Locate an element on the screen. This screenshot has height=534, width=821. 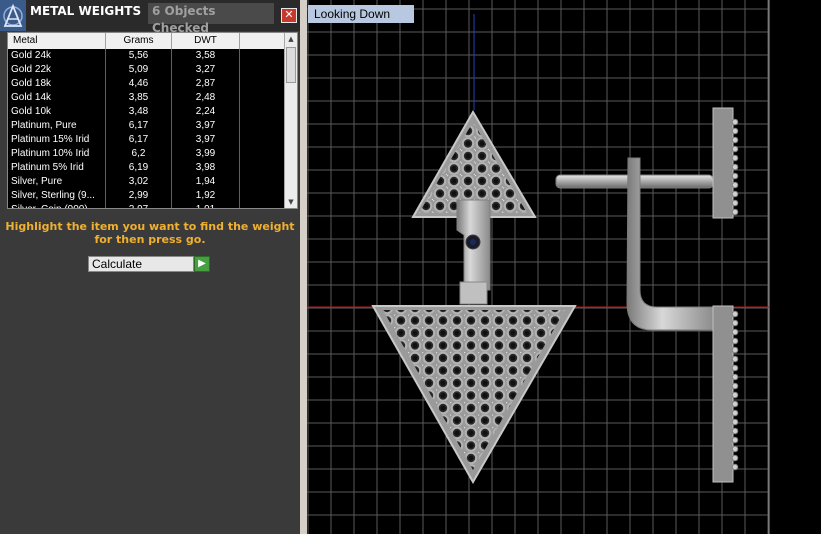
metal-cell: Gold 14k is located at coordinates (57, 98).